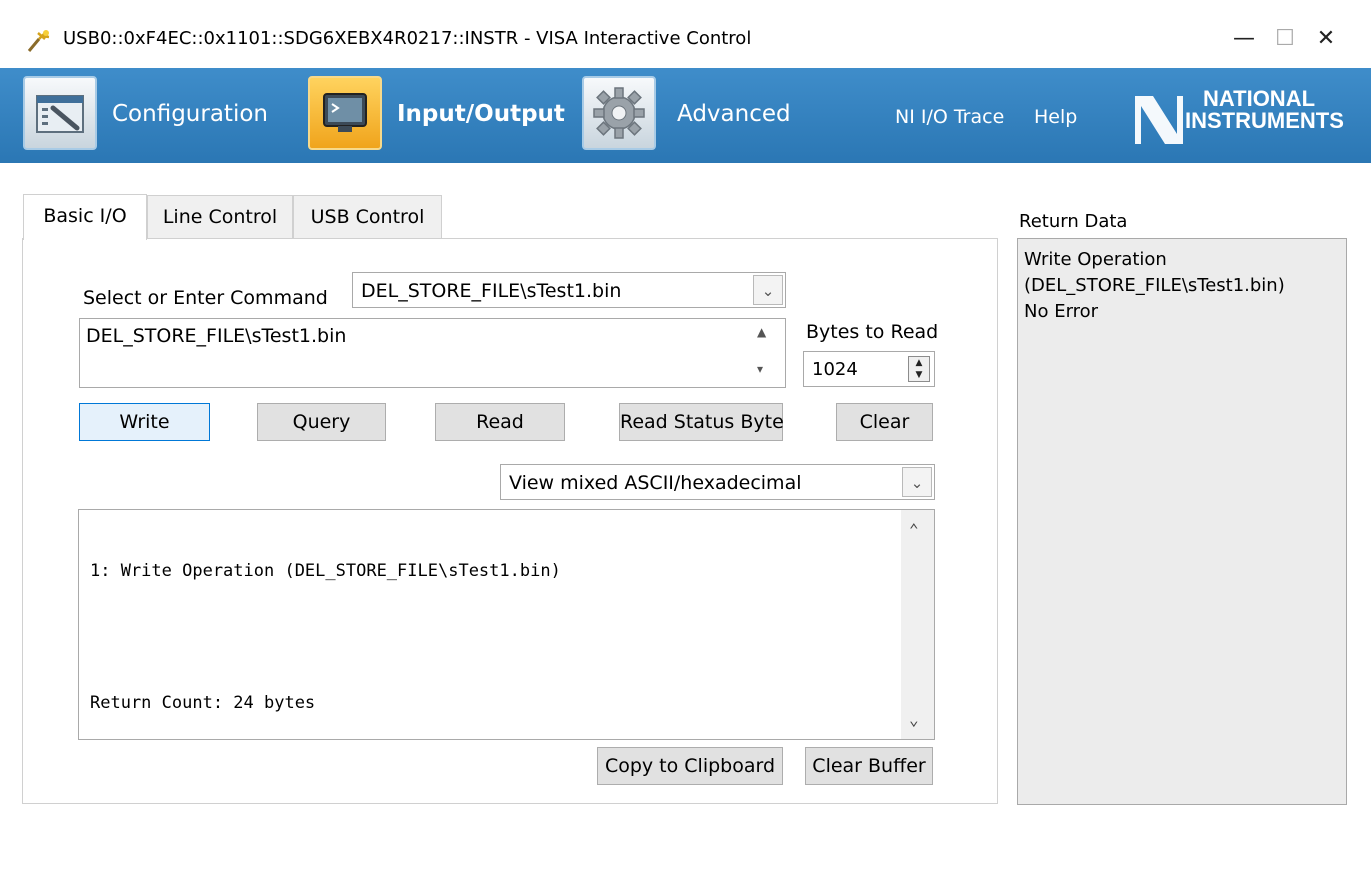 This screenshot has width=1371, height=874. I want to click on help-link: Help, so click(1055, 117).